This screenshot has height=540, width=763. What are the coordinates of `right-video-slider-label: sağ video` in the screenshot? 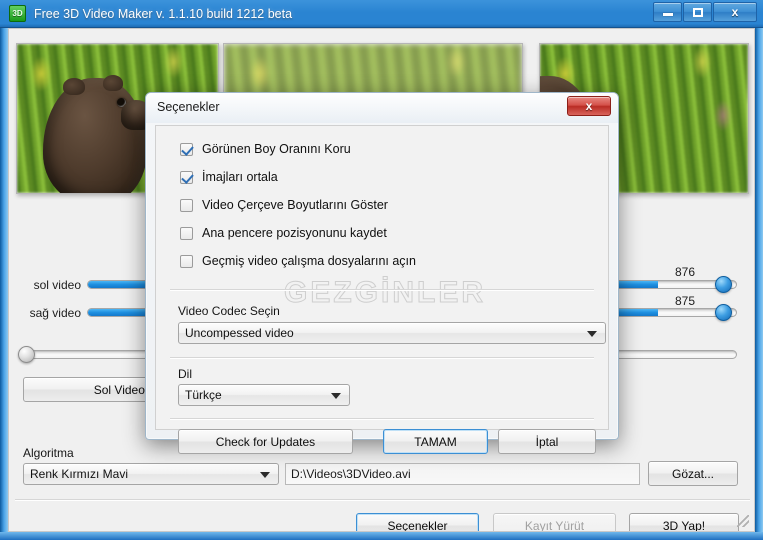 It's located at (55, 313).